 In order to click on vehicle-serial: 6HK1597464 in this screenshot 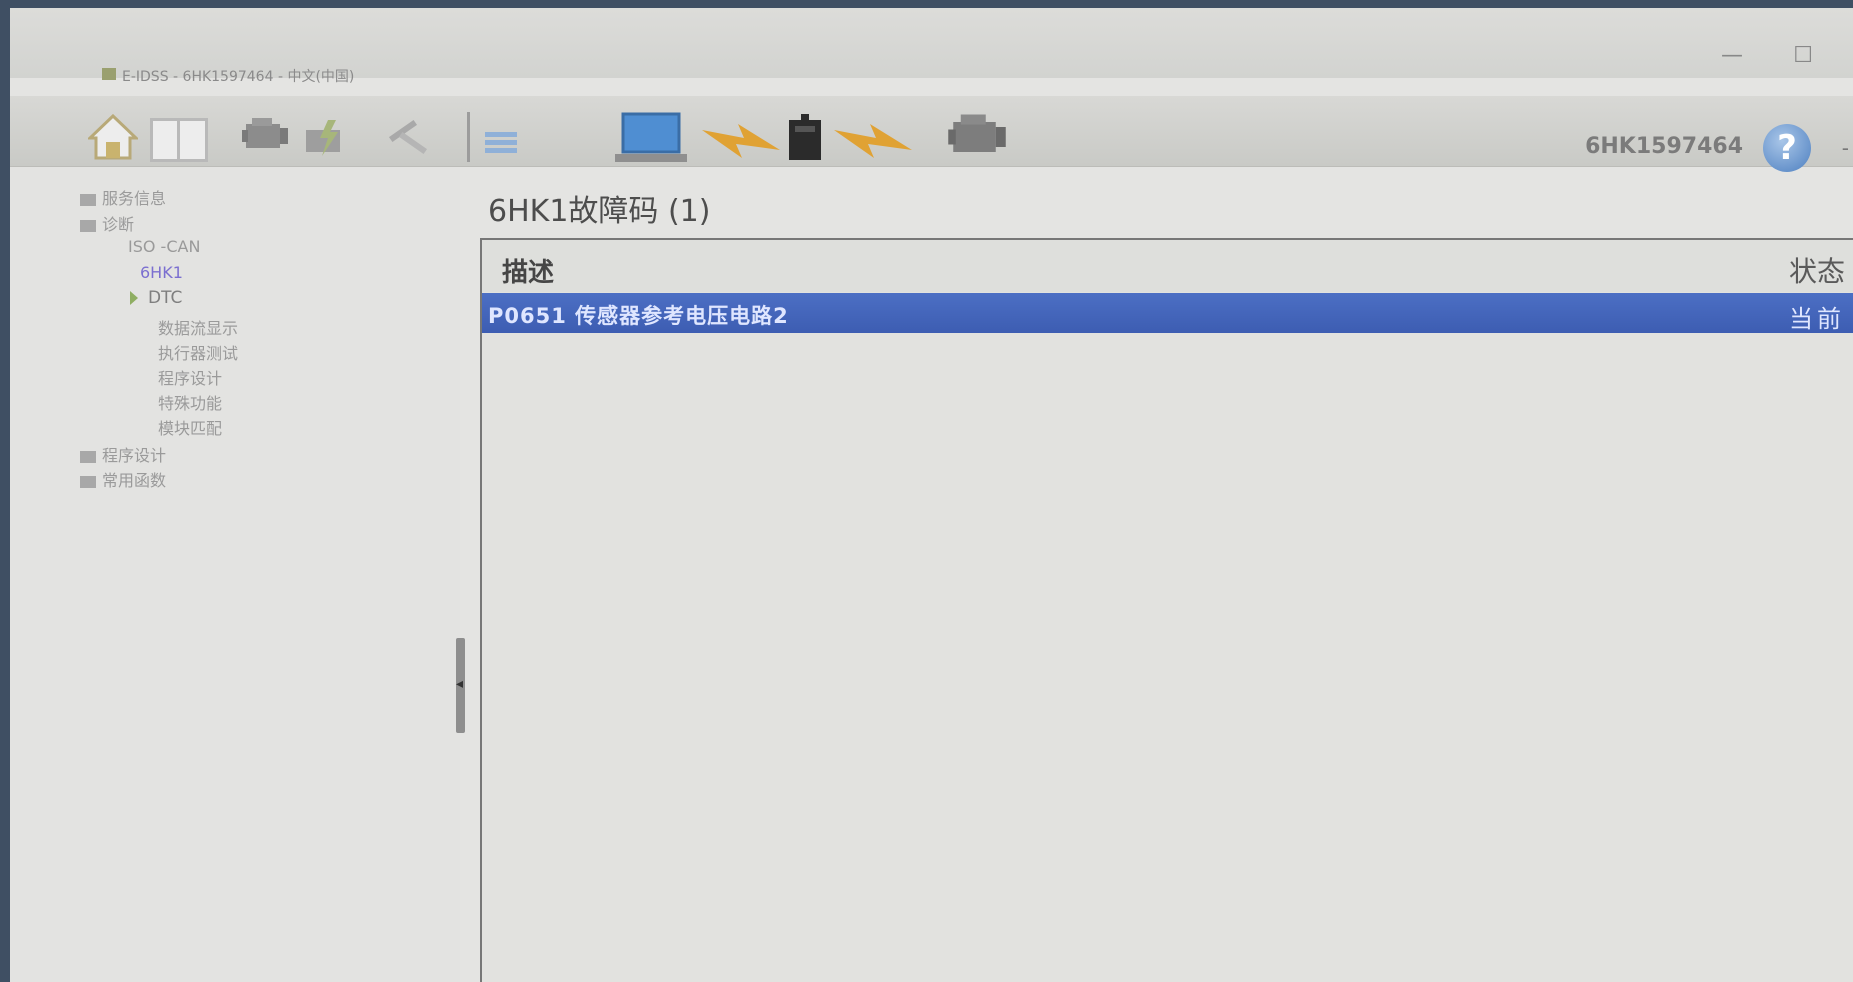, I will do `click(1664, 146)`.